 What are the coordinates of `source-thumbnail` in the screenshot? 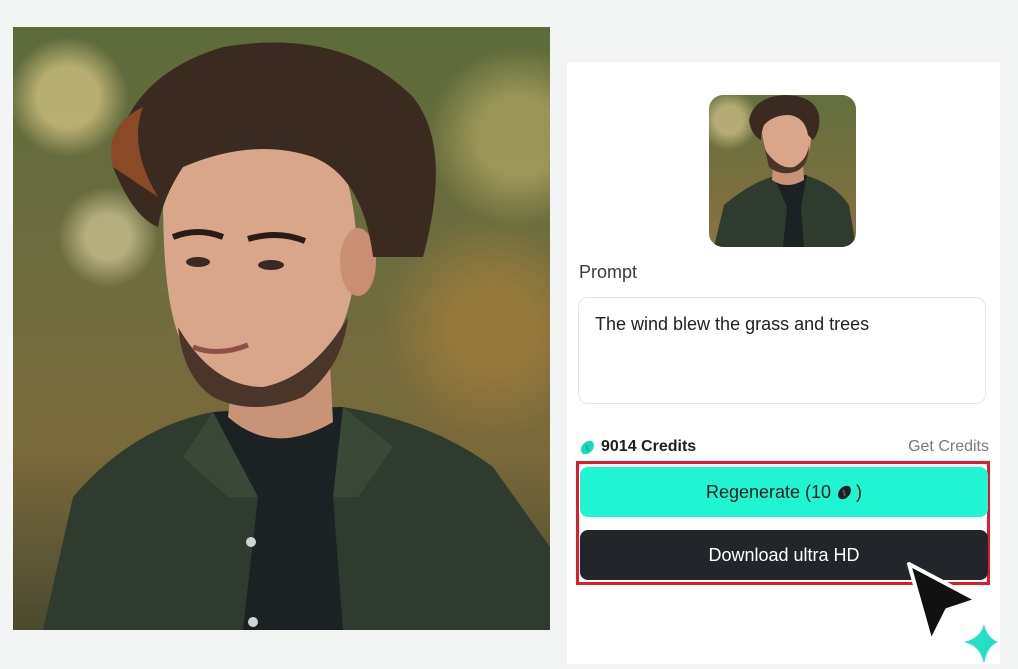 It's located at (782, 171).